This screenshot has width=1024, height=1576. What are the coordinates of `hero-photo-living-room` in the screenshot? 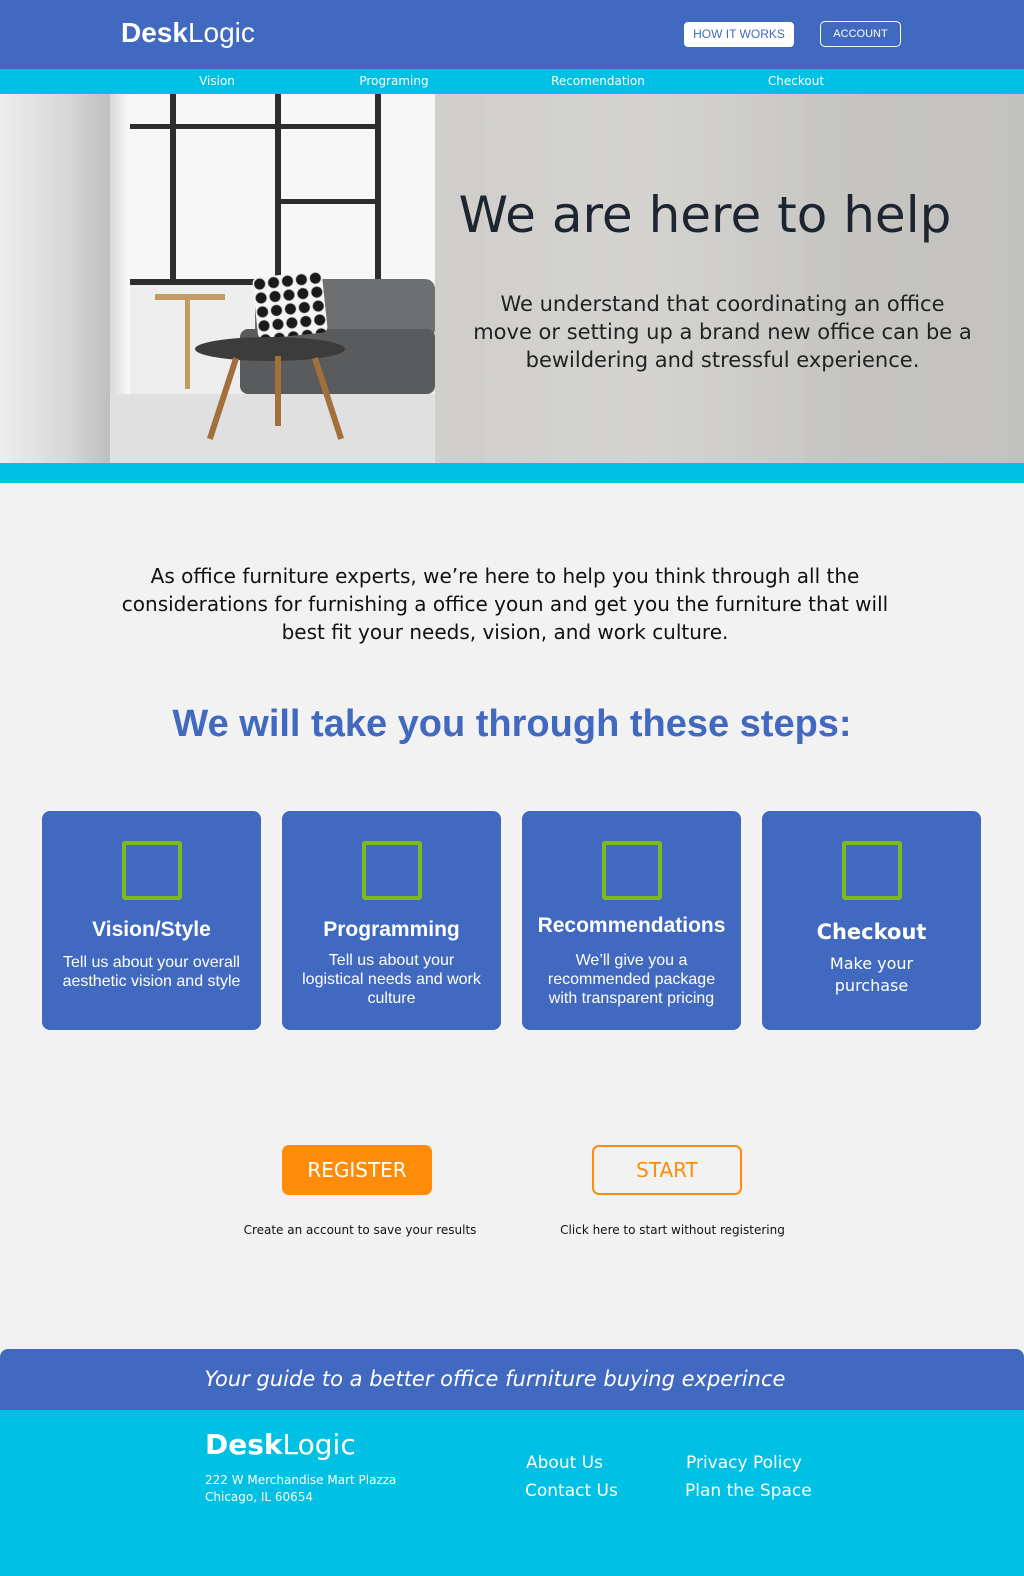 It's located at (272, 278).